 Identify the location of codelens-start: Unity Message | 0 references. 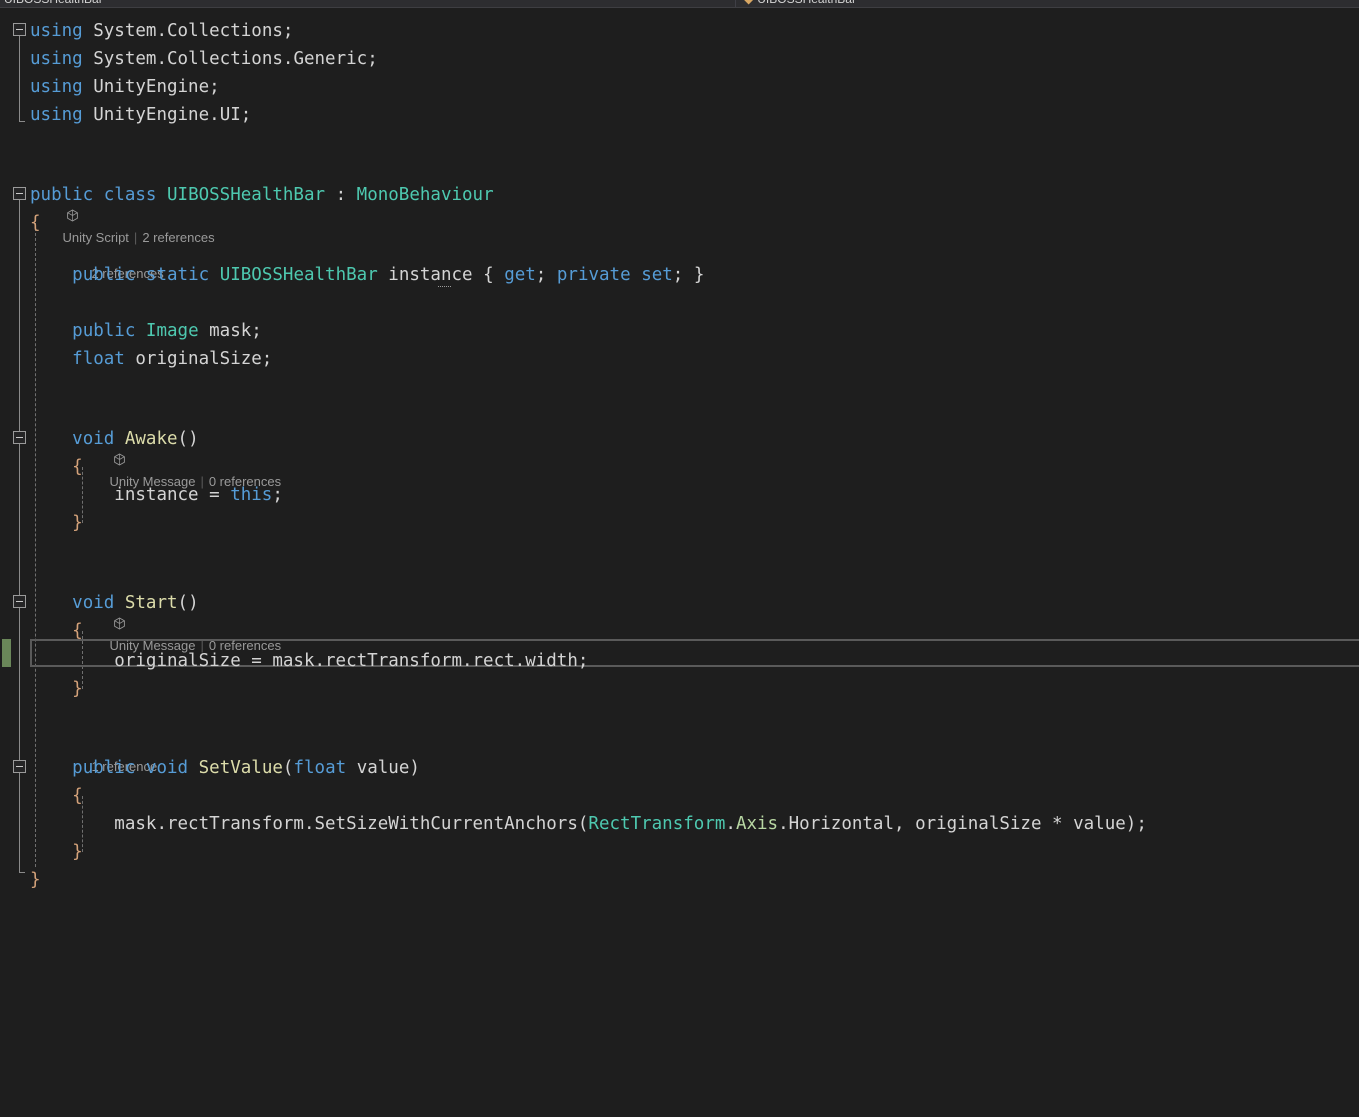
(179, 611).